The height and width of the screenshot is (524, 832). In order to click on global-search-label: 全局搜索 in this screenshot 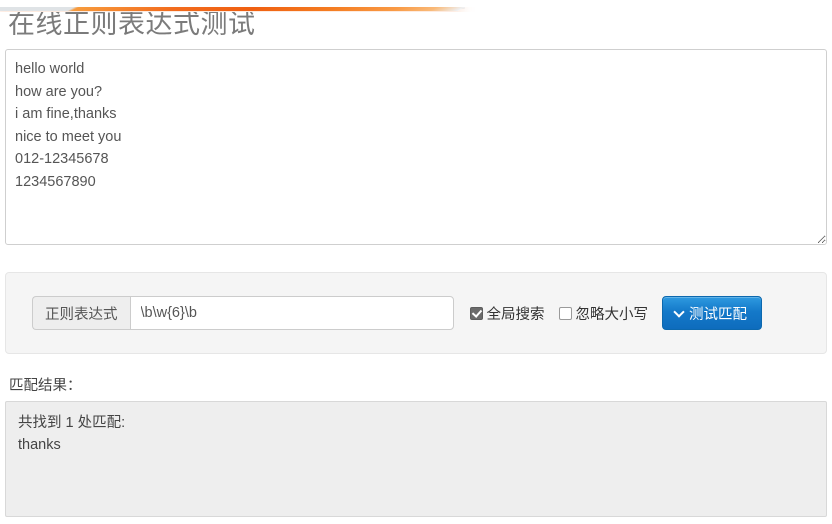, I will do `click(515, 314)`.